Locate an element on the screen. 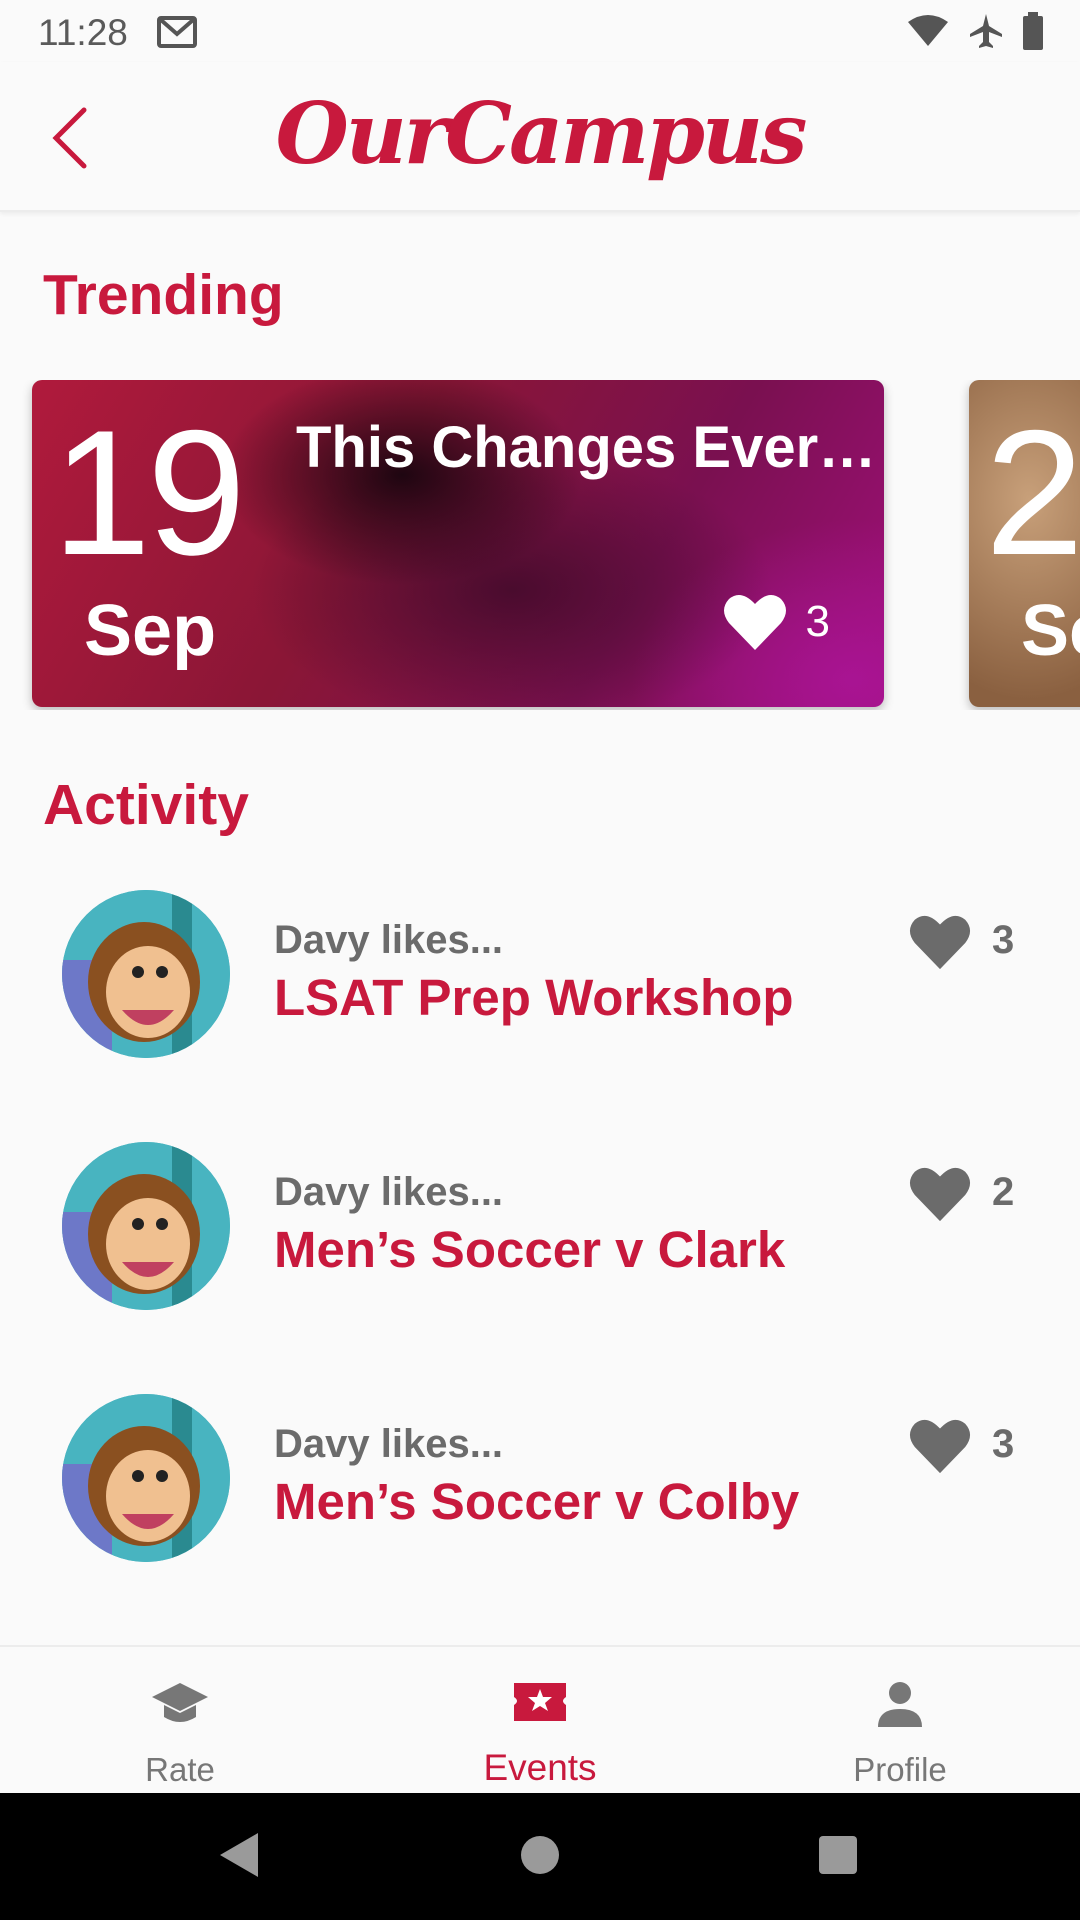  app-bar: OurCampus is located at coordinates (540, 137).